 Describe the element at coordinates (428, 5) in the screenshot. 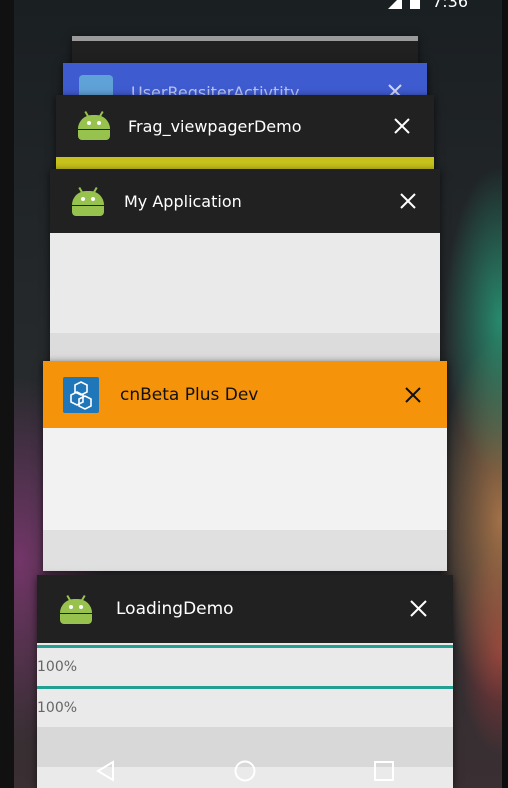

I see `status-bar: 7:36` at that location.